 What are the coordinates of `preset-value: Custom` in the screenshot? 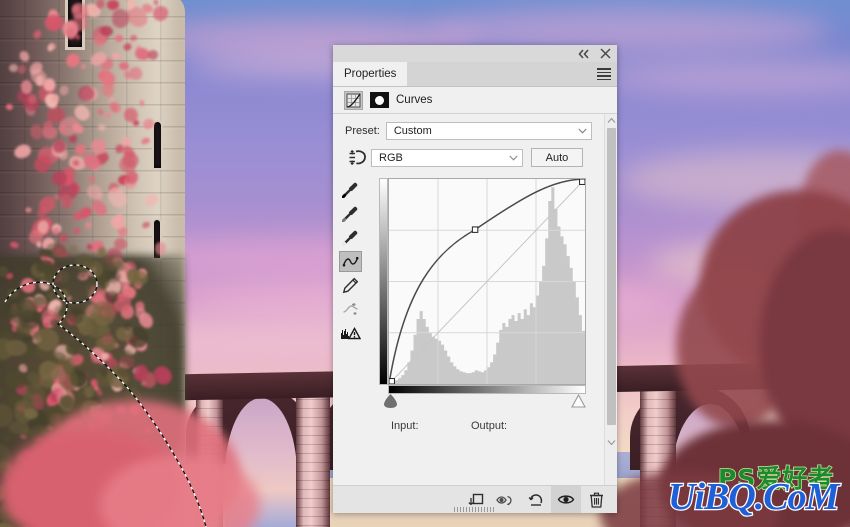 It's located at (412, 131).